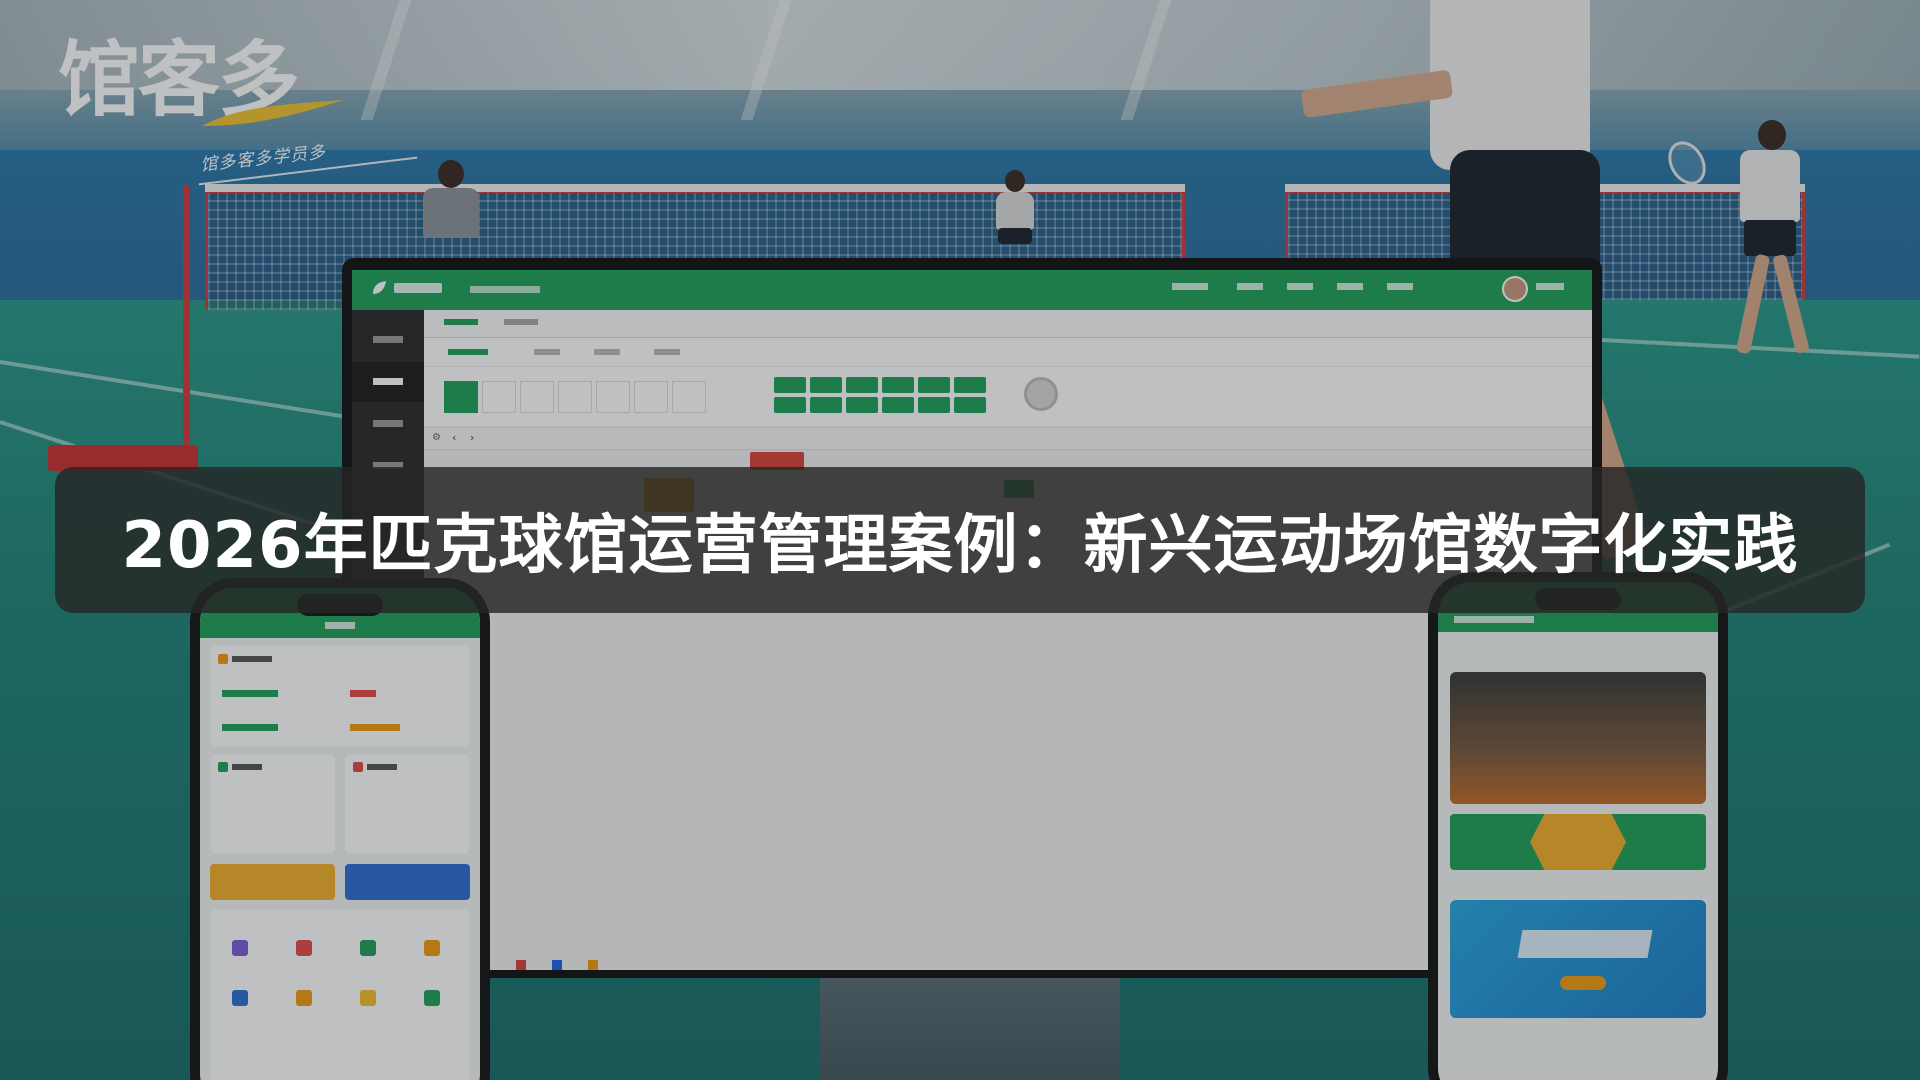  What do you see at coordinates (272, 882) in the screenshot?
I see `quick-checkin-button` at bounding box center [272, 882].